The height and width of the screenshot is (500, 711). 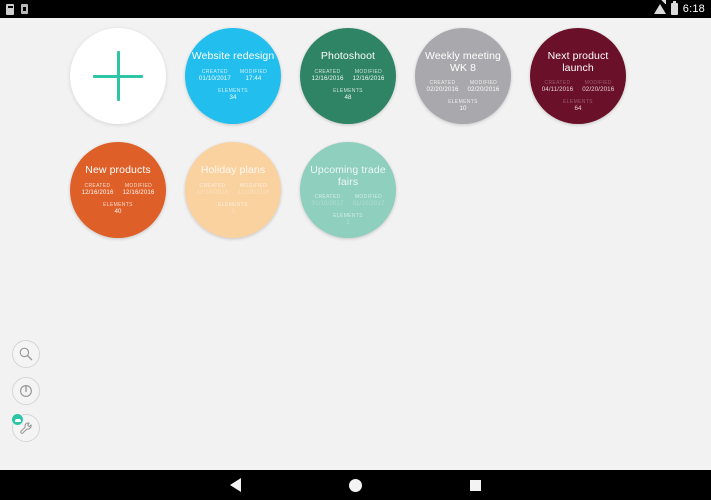 I want to click on power-icon, so click(x=26, y=391).